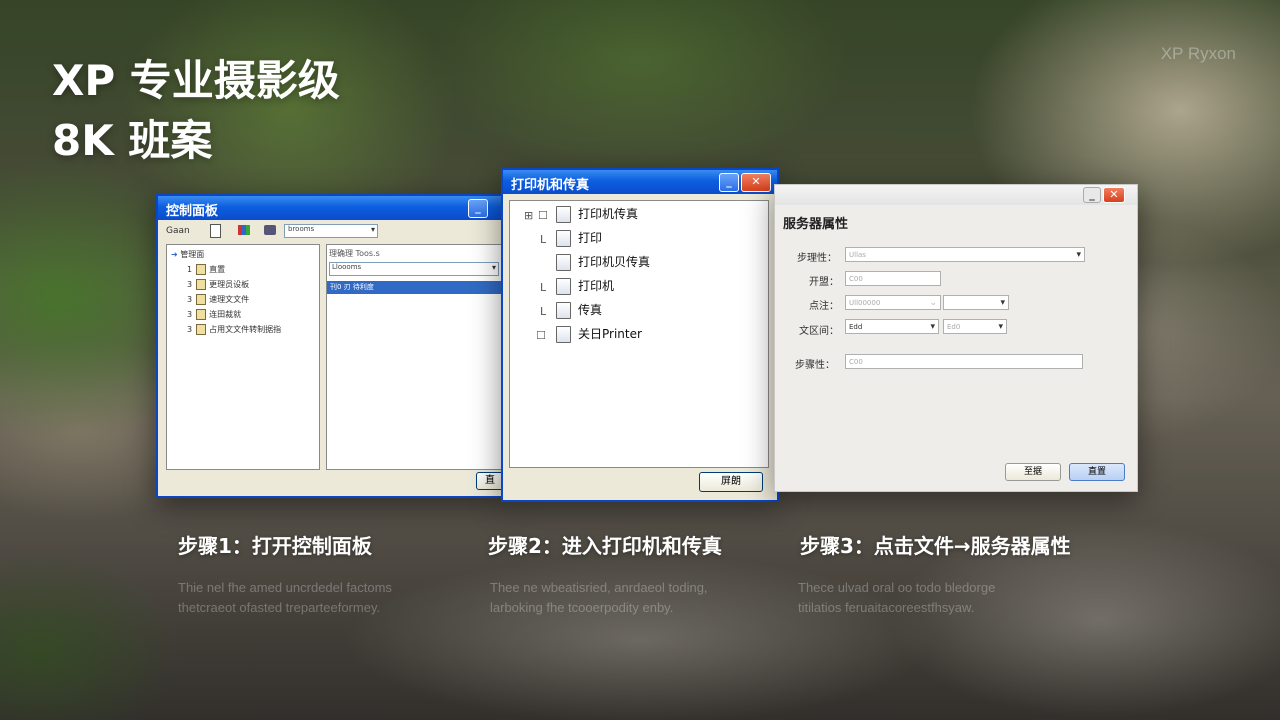 The height and width of the screenshot is (720, 1280). What do you see at coordinates (301, 229) in the screenshot?
I see `address-combo-value: brooms` at bounding box center [301, 229].